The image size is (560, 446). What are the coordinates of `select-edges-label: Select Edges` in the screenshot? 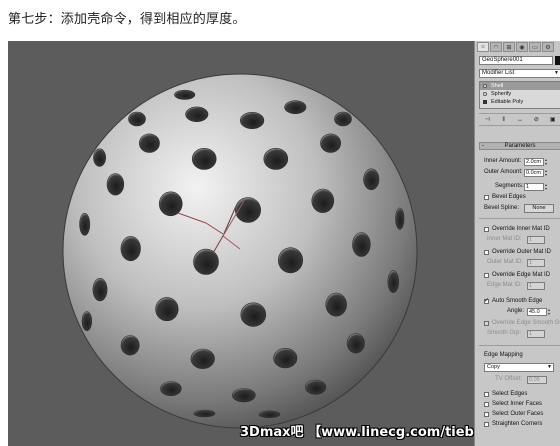 It's located at (510, 394).